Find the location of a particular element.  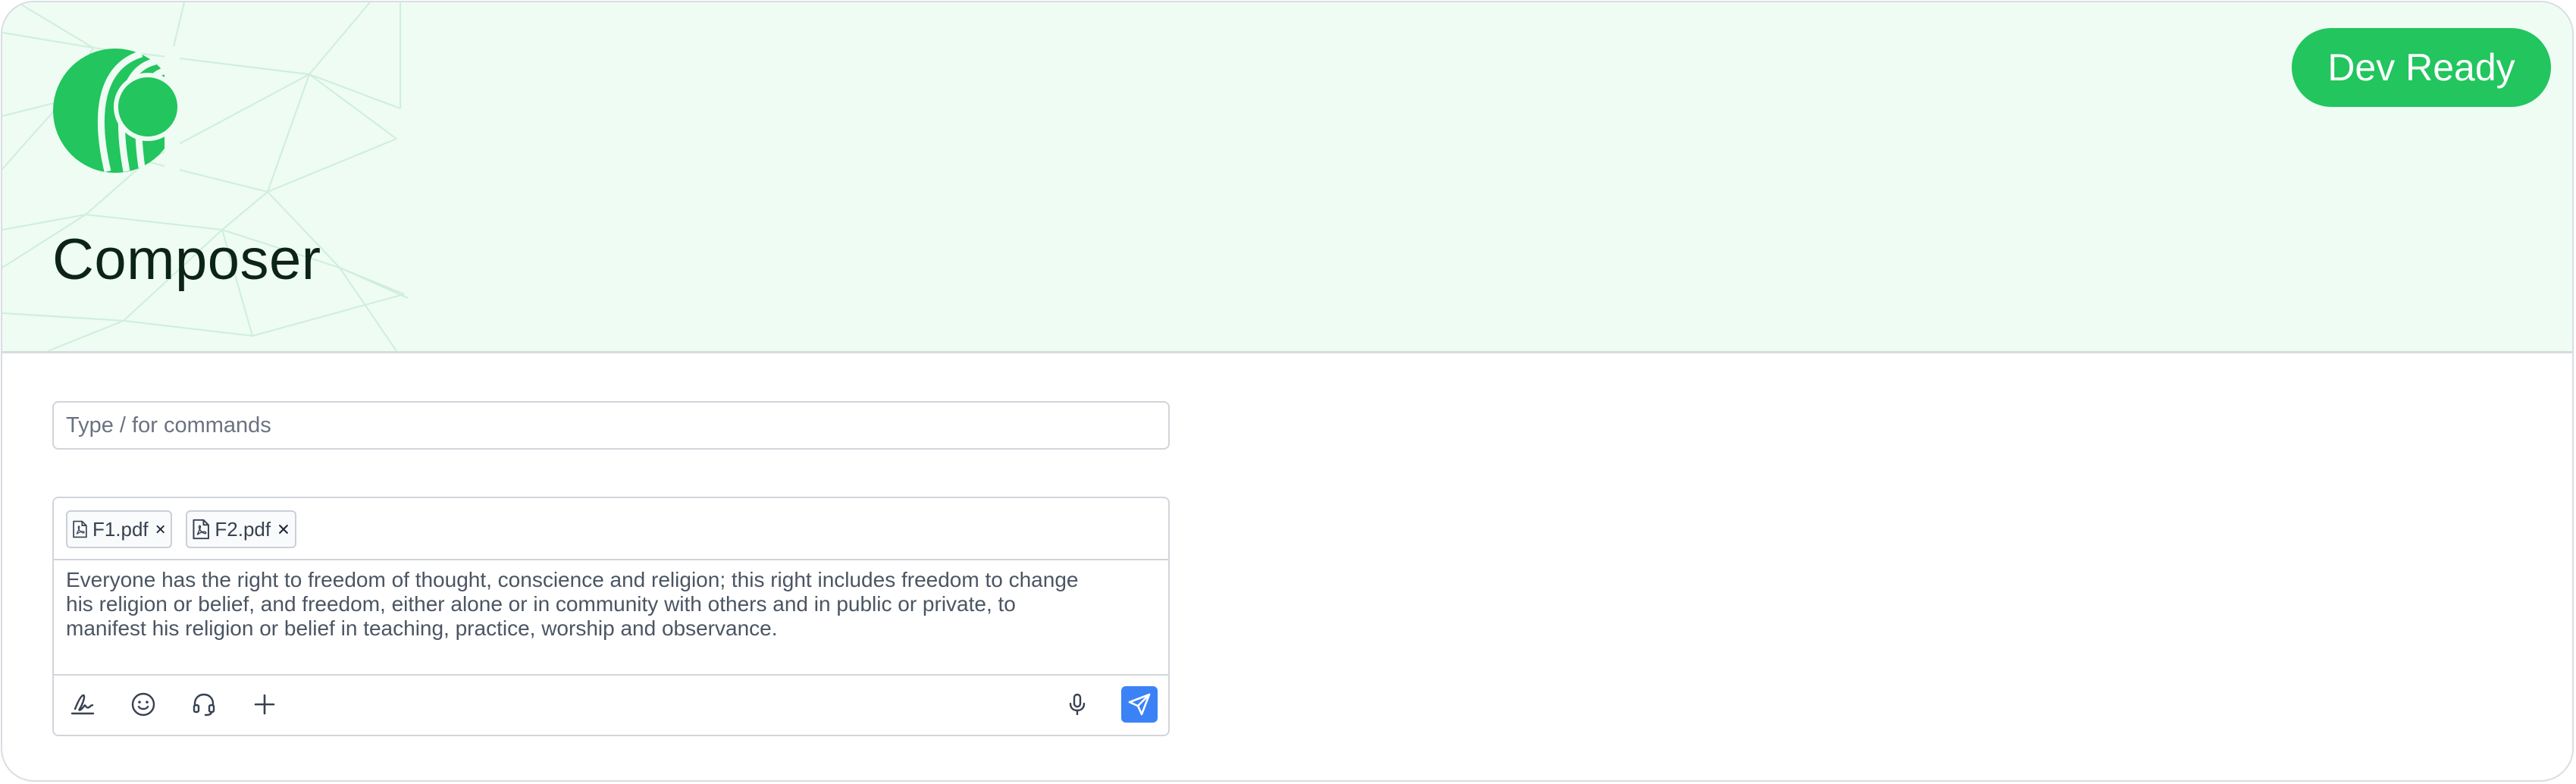

plus-icon is located at coordinates (264, 705).